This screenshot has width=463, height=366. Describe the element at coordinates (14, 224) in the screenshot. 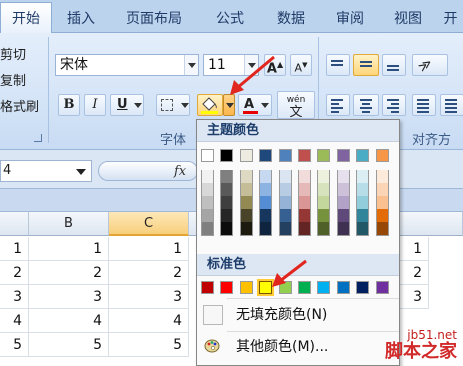

I see `column-header-a` at that location.